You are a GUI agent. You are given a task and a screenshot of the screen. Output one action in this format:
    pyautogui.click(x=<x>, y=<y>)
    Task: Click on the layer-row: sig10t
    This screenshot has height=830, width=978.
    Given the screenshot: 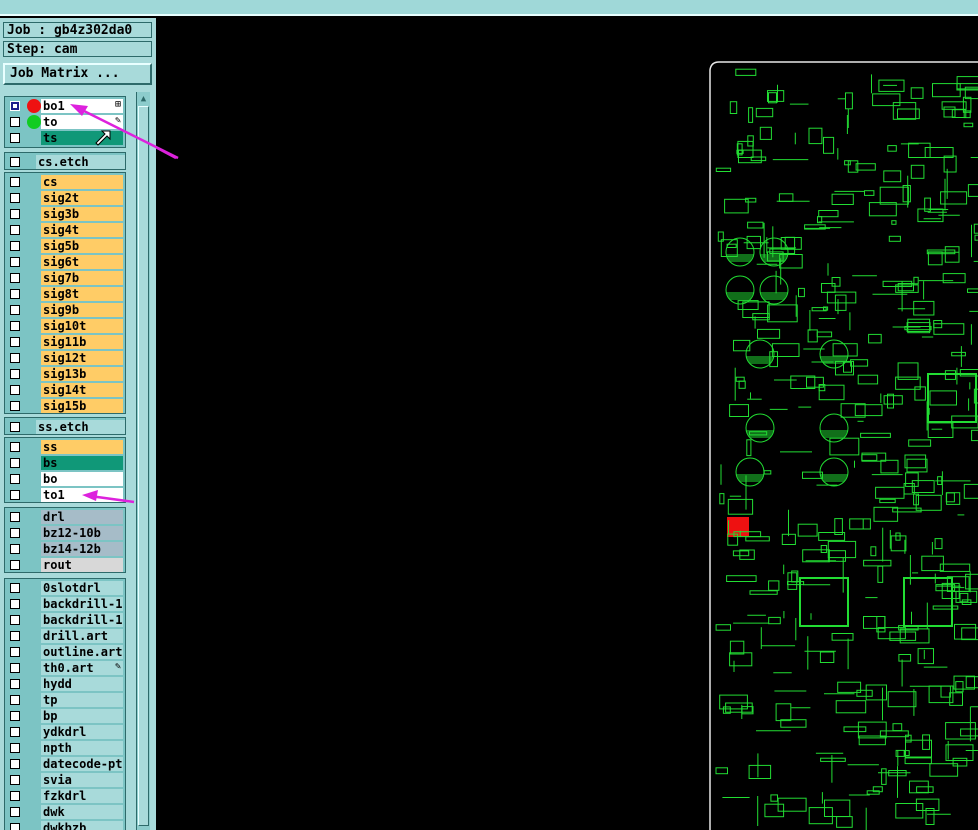 What is the action you would take?
    pyautogui.click(x=65, y=326)
    